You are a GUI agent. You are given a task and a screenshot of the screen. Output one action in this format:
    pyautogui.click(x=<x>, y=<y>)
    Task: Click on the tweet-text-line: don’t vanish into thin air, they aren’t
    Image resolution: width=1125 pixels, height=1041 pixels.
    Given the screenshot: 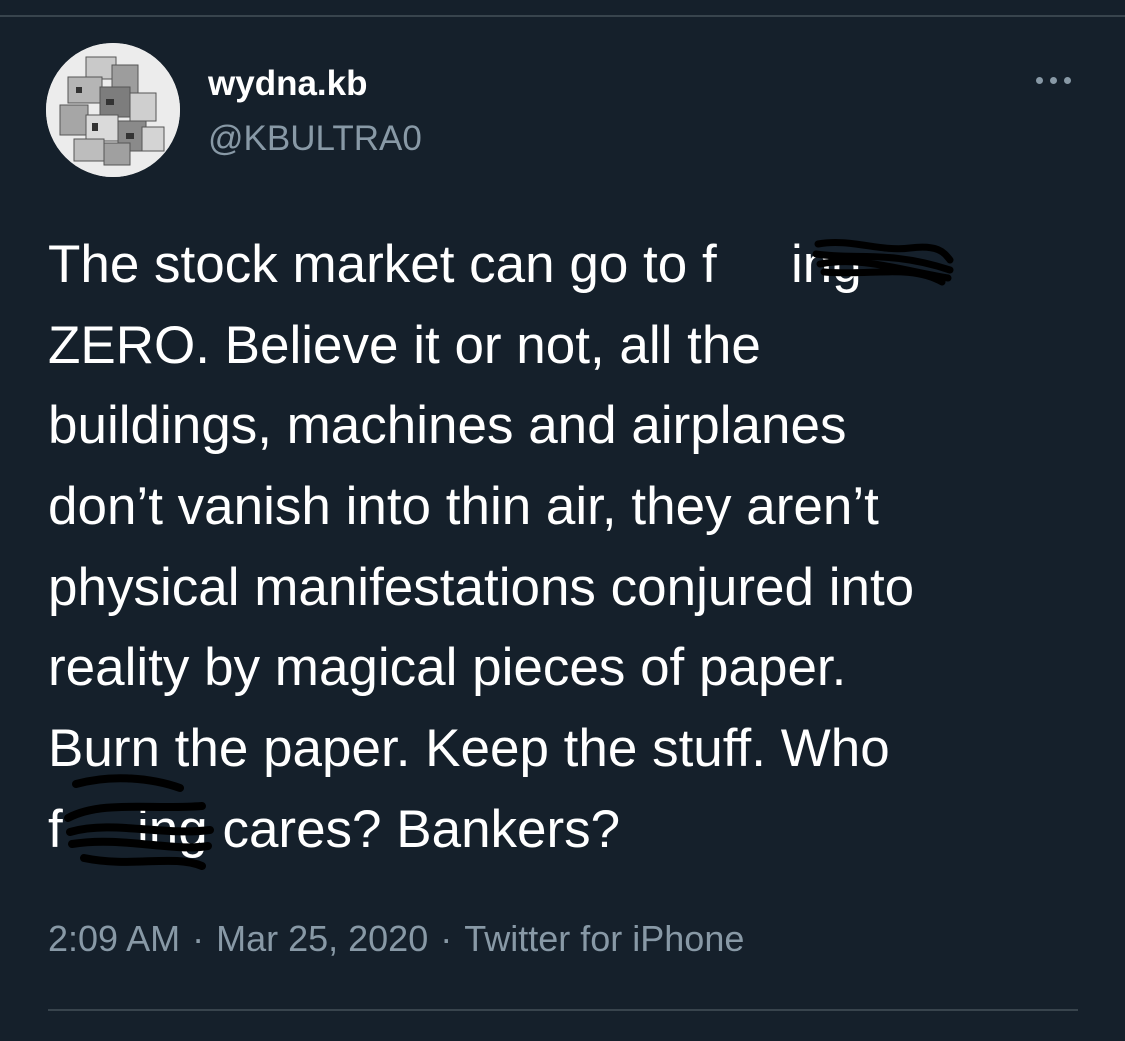 What is the action you would take?
    pyautogui.click(x=463, y=507)
    